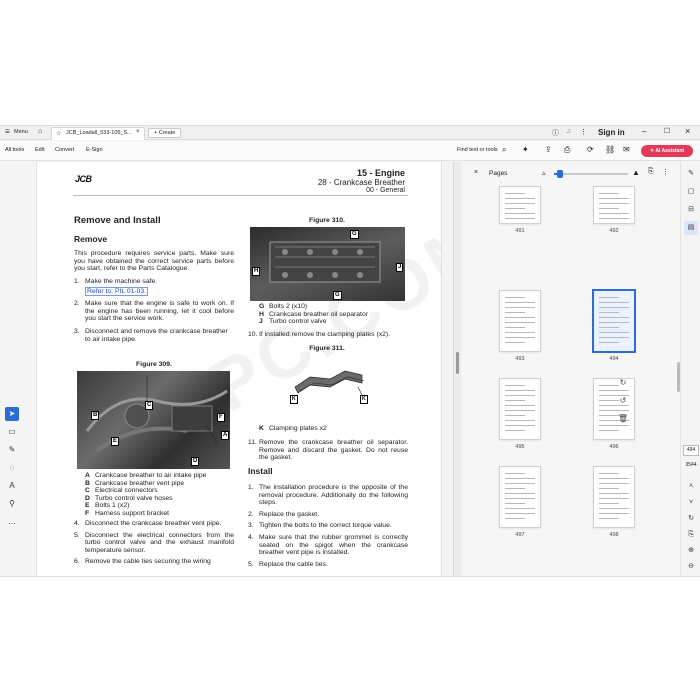  What do you see at coordinates (555, 133) in the screenshot?
I see `help-icon: ⓘ` at bounding box center [555, 133].